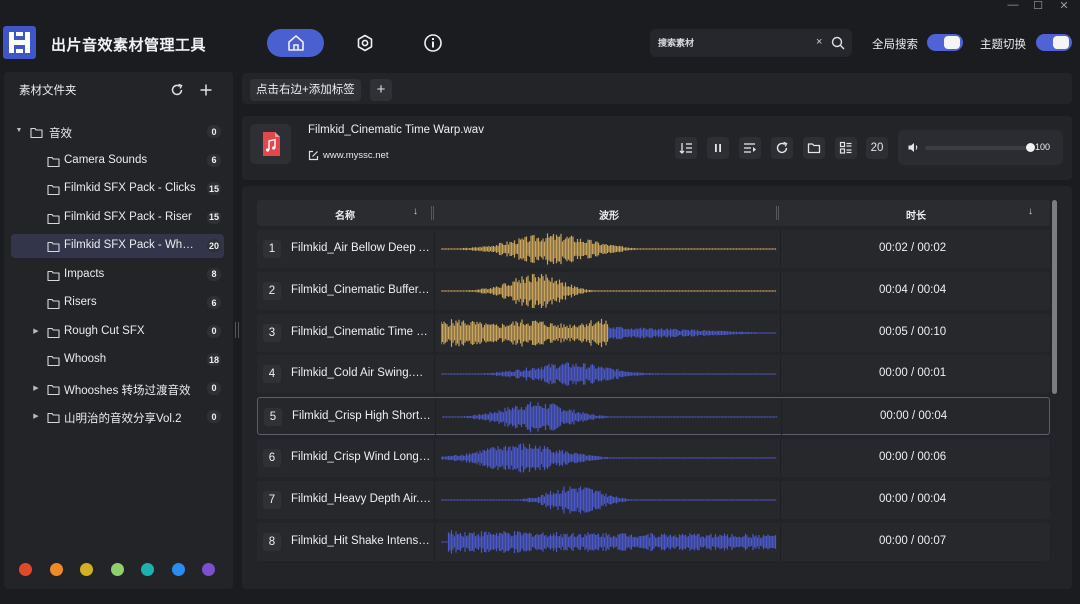 This screenshot has height=604, width=1080. What do you see at coordinates (945, 42) in the screenshot?
I see `global-search-toggle` at bounding box center [945, 42].